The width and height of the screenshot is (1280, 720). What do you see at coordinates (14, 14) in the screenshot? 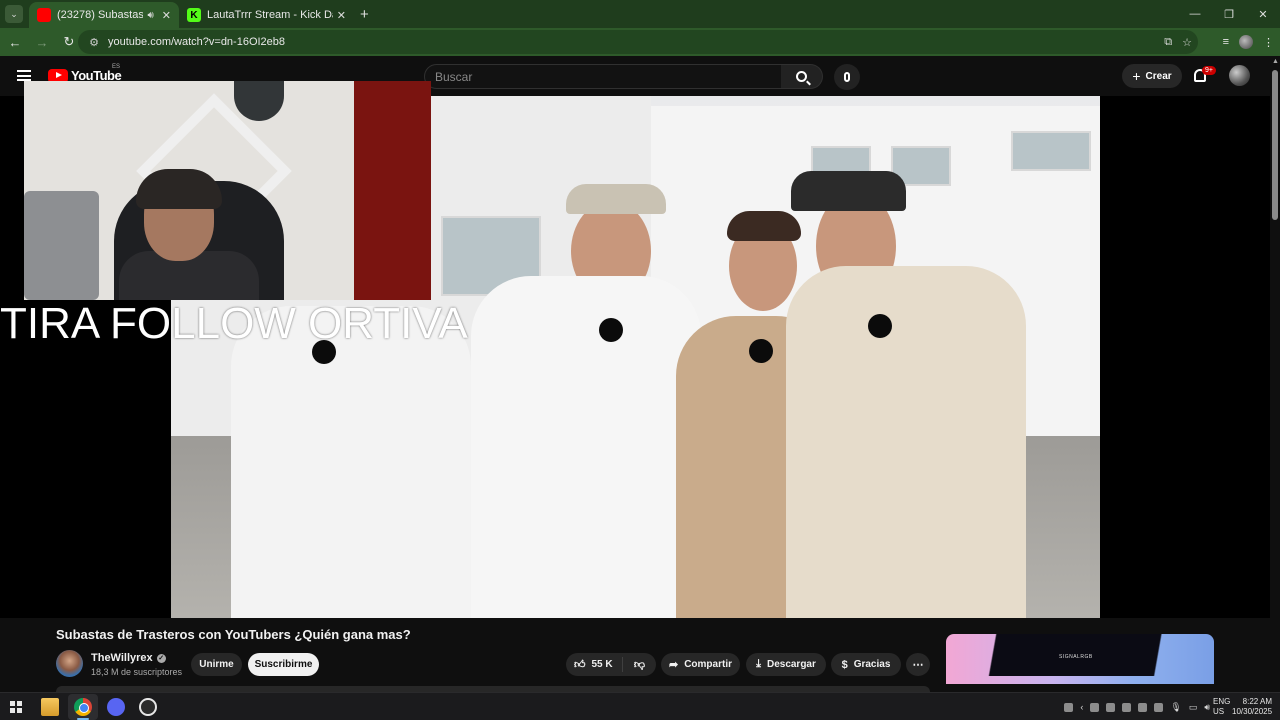
I see `tab-search-button: ⌄` at bounding box center [14, 14].